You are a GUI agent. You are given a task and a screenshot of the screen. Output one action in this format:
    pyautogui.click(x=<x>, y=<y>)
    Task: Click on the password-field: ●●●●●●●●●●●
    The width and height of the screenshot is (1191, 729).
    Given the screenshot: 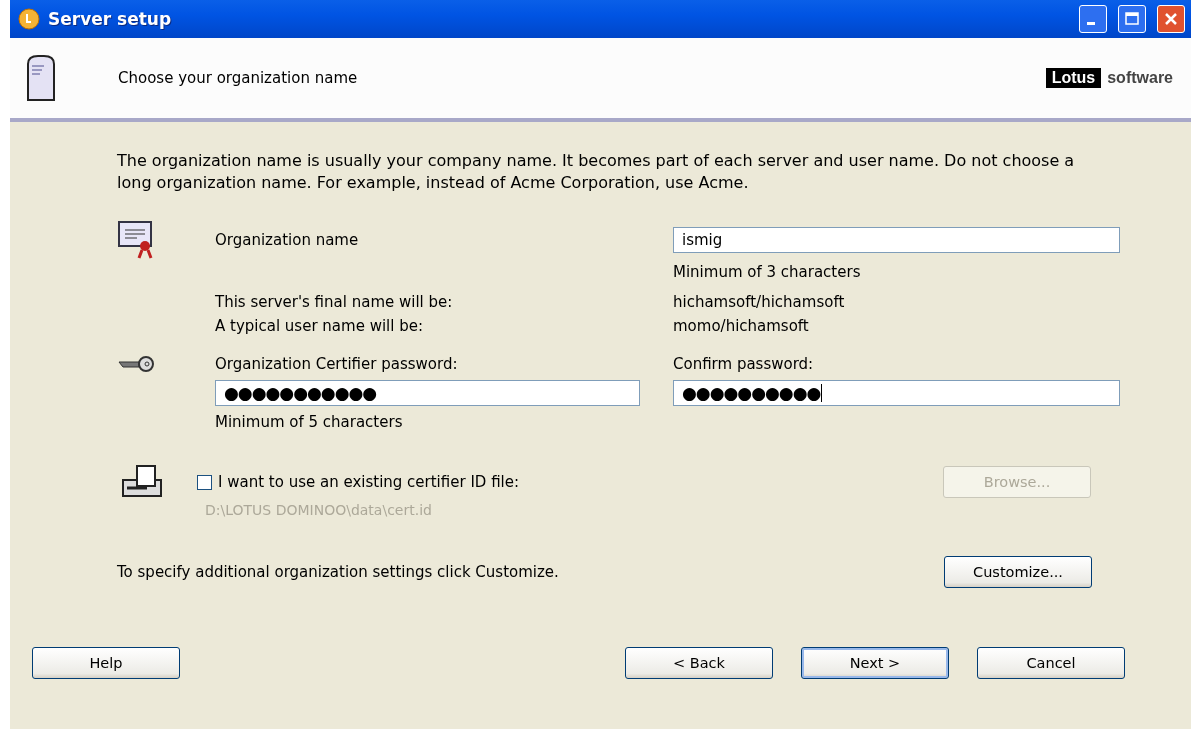 What is the action you would take?
    pyautogui.click(x=427, y=393)
    